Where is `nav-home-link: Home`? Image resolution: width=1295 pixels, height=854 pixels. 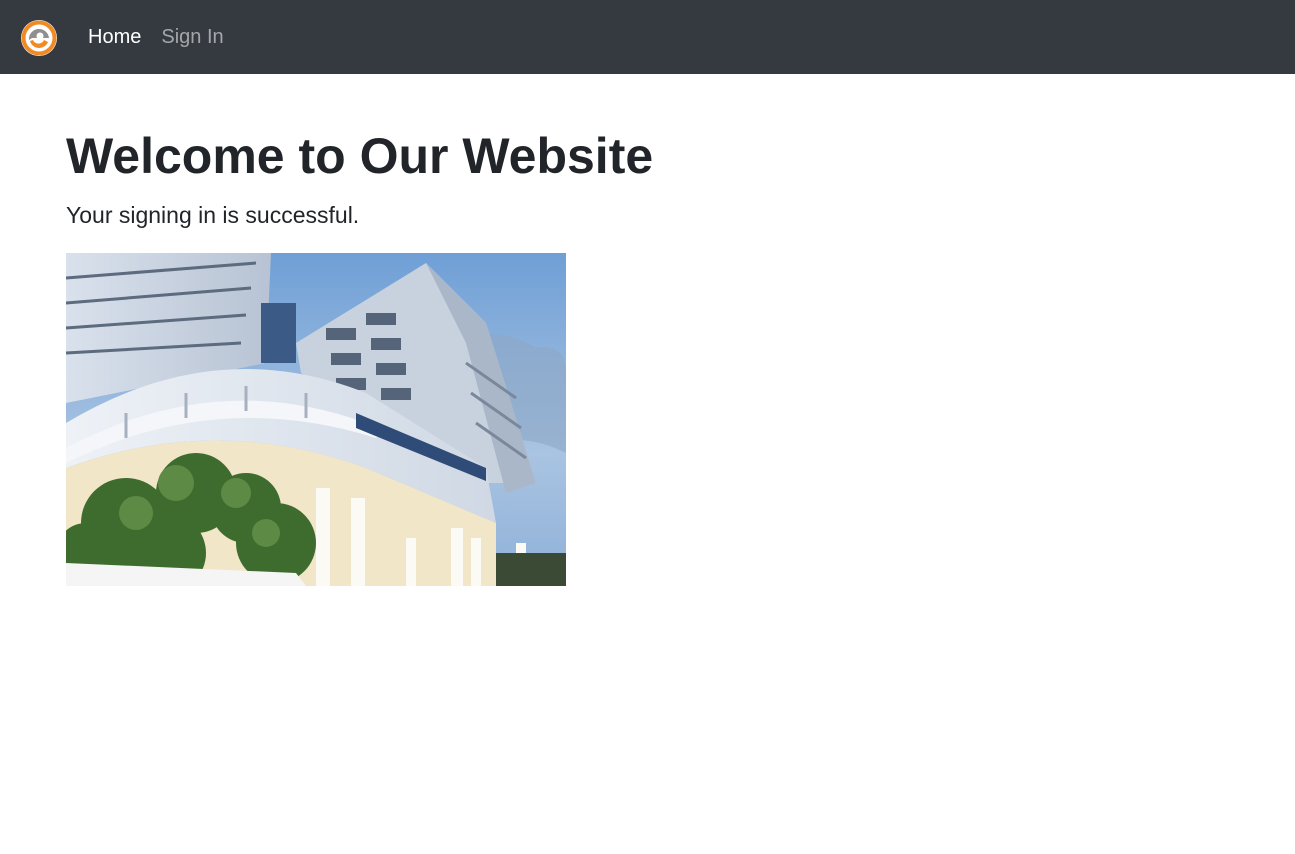 nav-home-link: Home is located at coordinates (114, 37).